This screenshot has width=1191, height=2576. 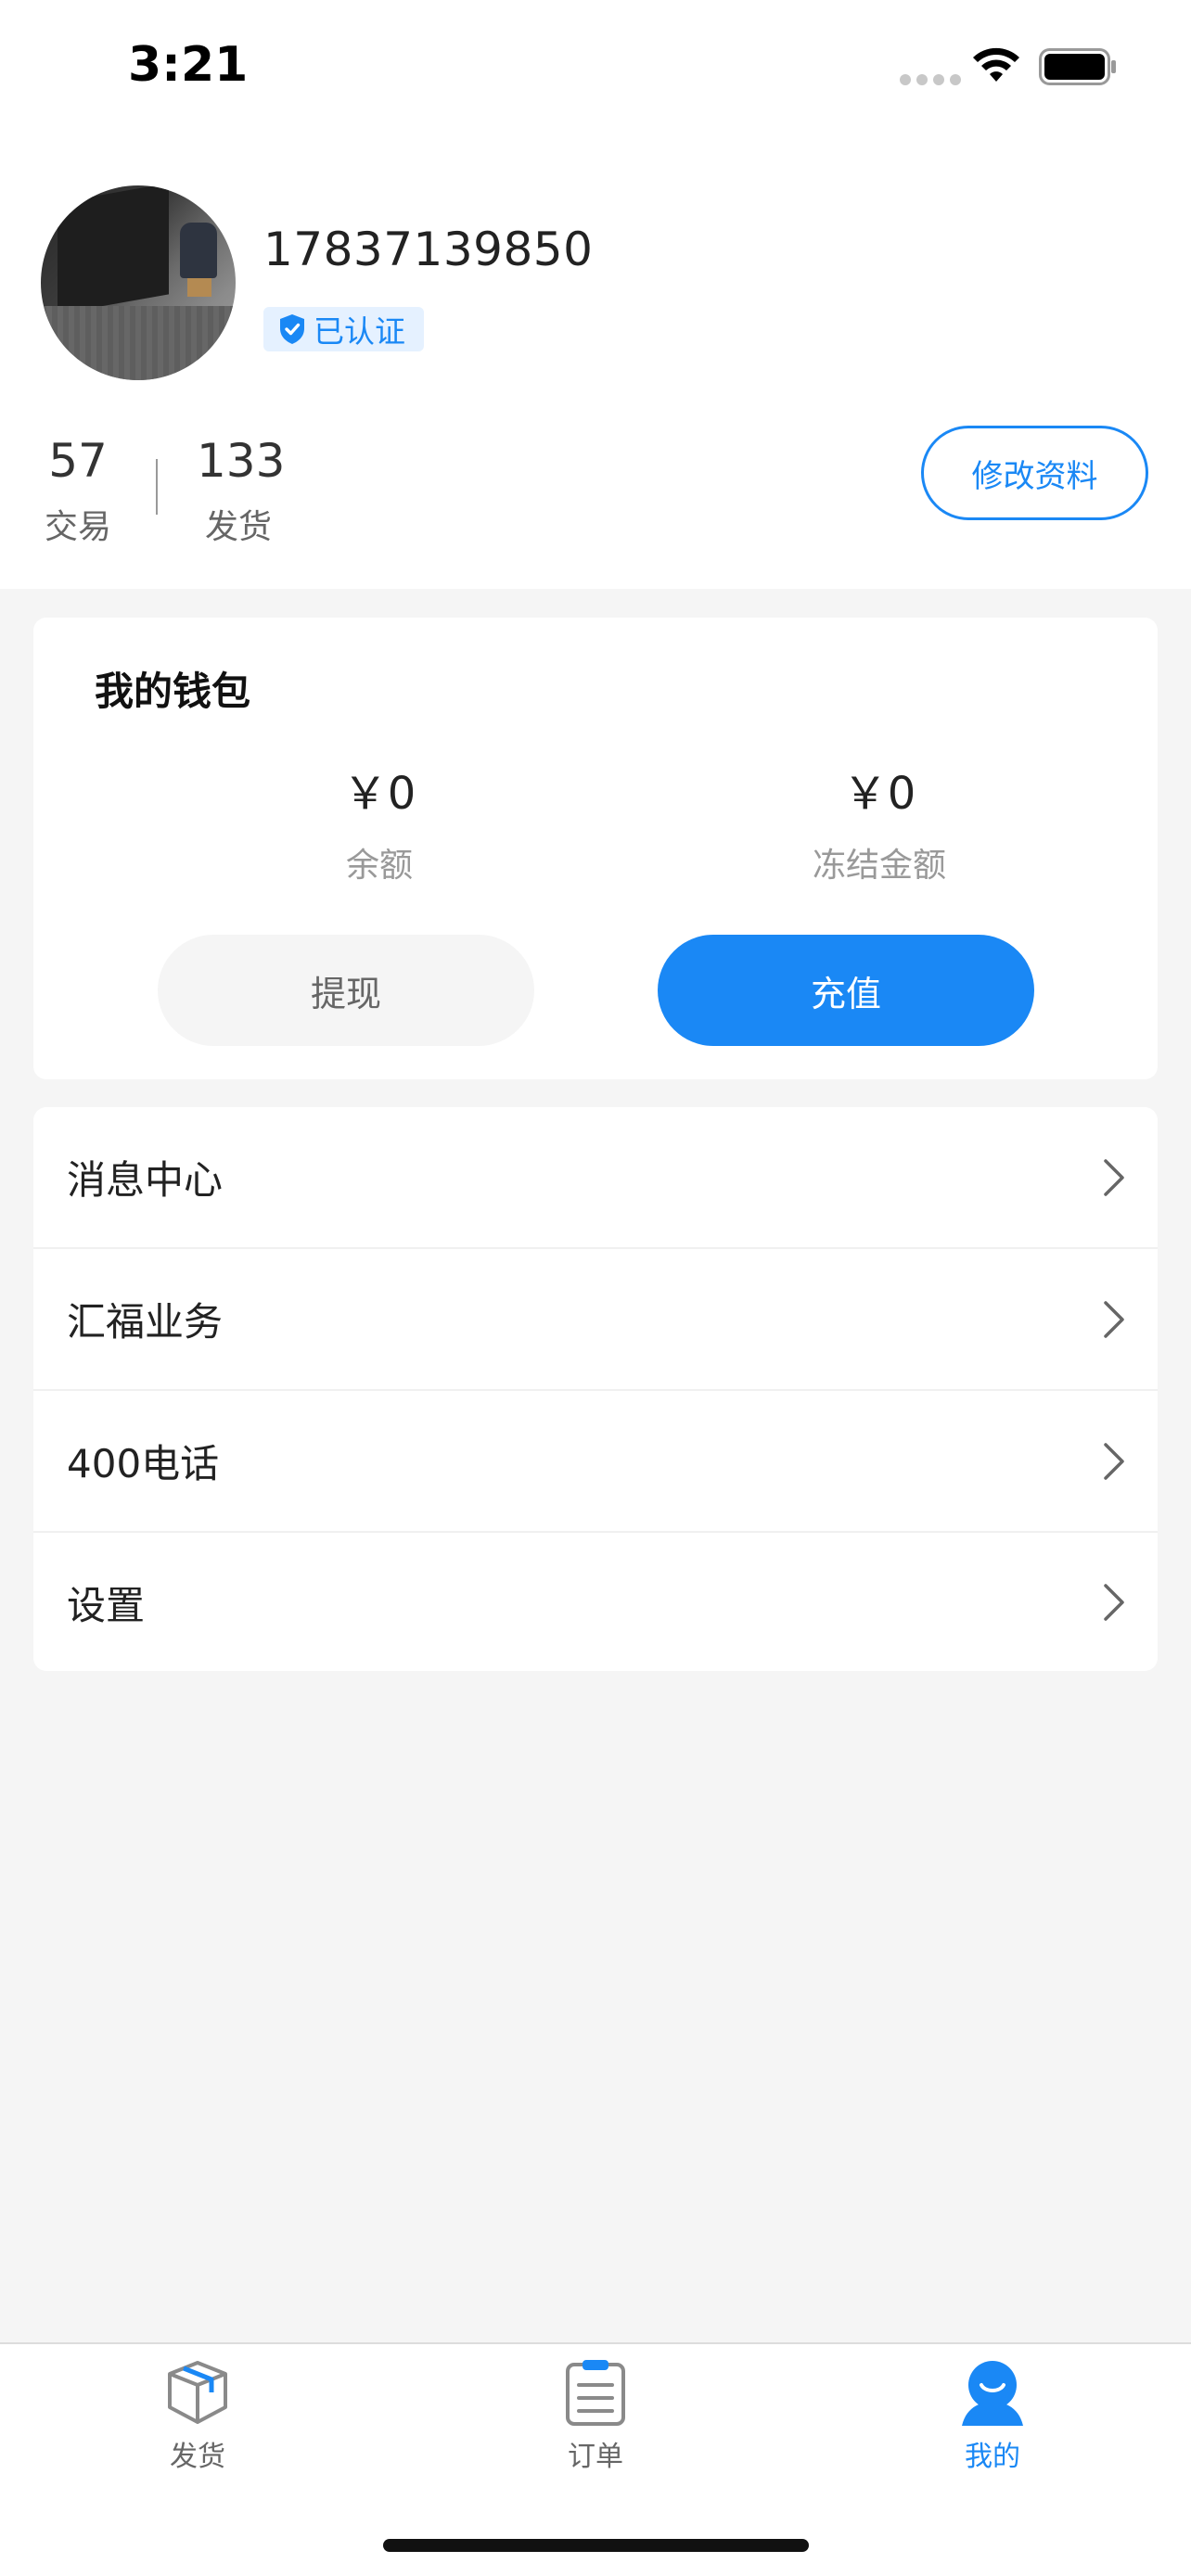 I want to click on tab-orders: 订单, so click(x=595, y=2422).